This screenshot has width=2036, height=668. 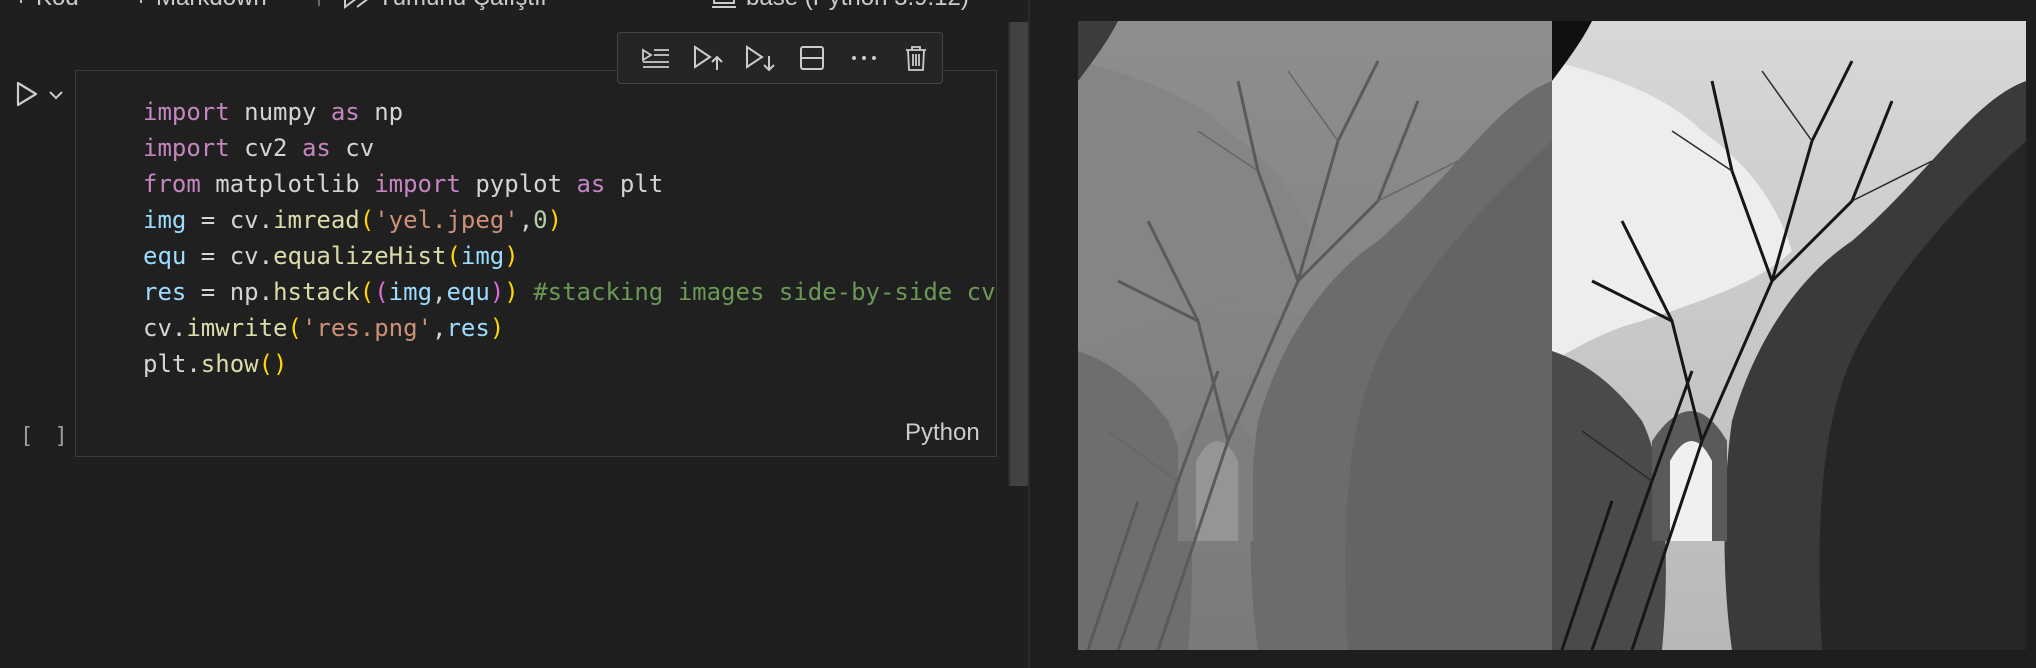 What do you see at coordinates (356, 5) in the screenshot?
I see `run-all-icon` at bounding box center [356, 5].